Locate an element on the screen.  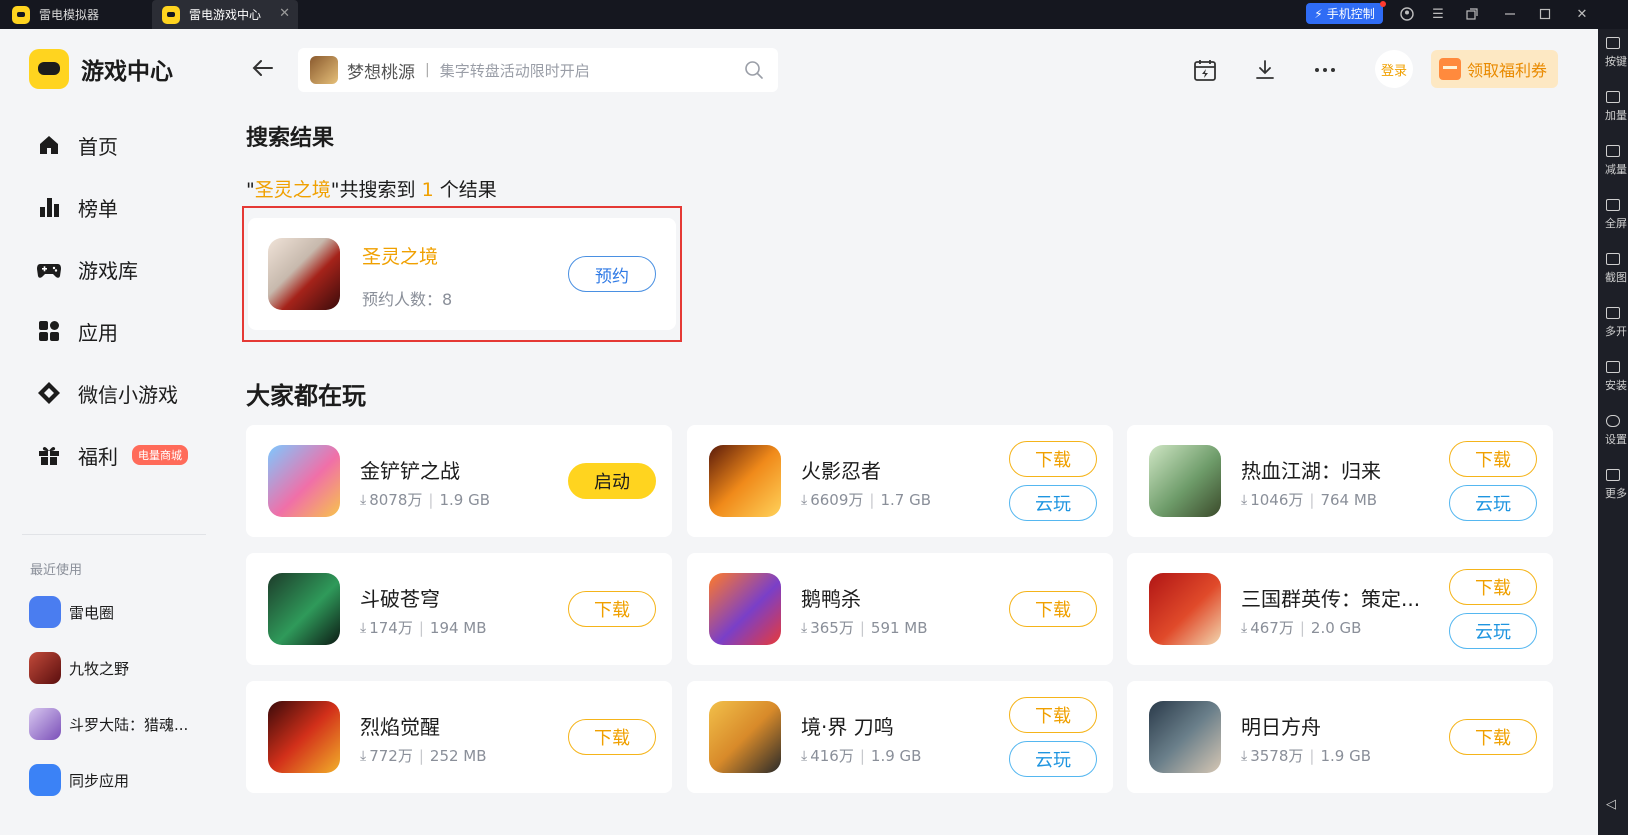
file-size: 2.0 GB is located at coordinates (1336, 627).